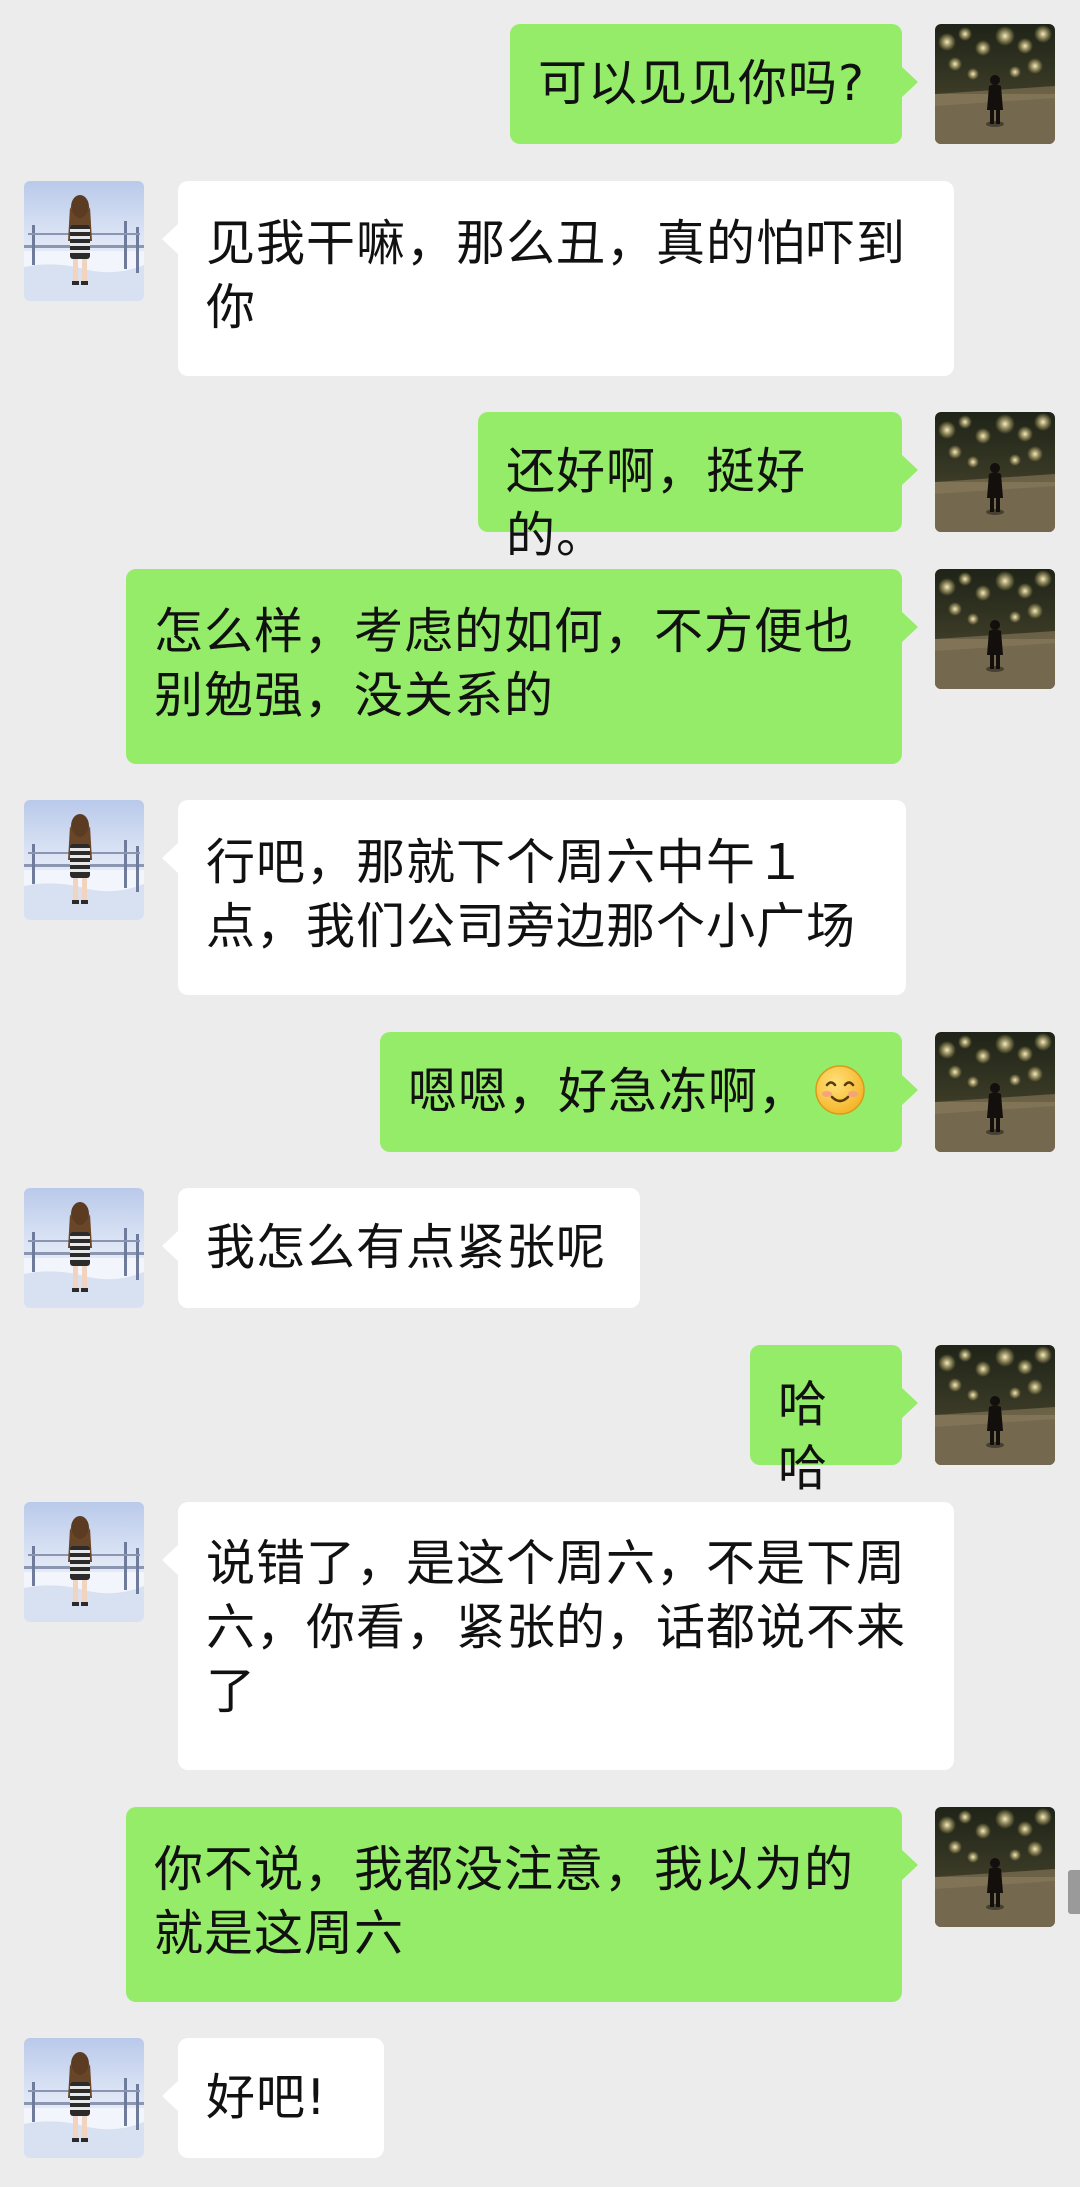 The height and width of the screenshot is (2187, 1080). I want to click on message-text: 怎么样，考虑的如何，不方便也别勉强，没关系的, so click(504, 663).